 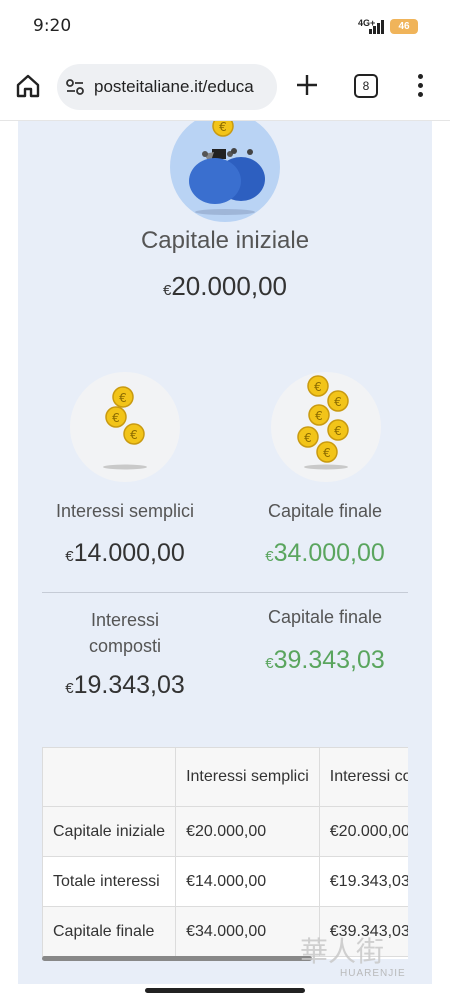 I want to click on wallet-icon: €, so click(x=227, y=168).